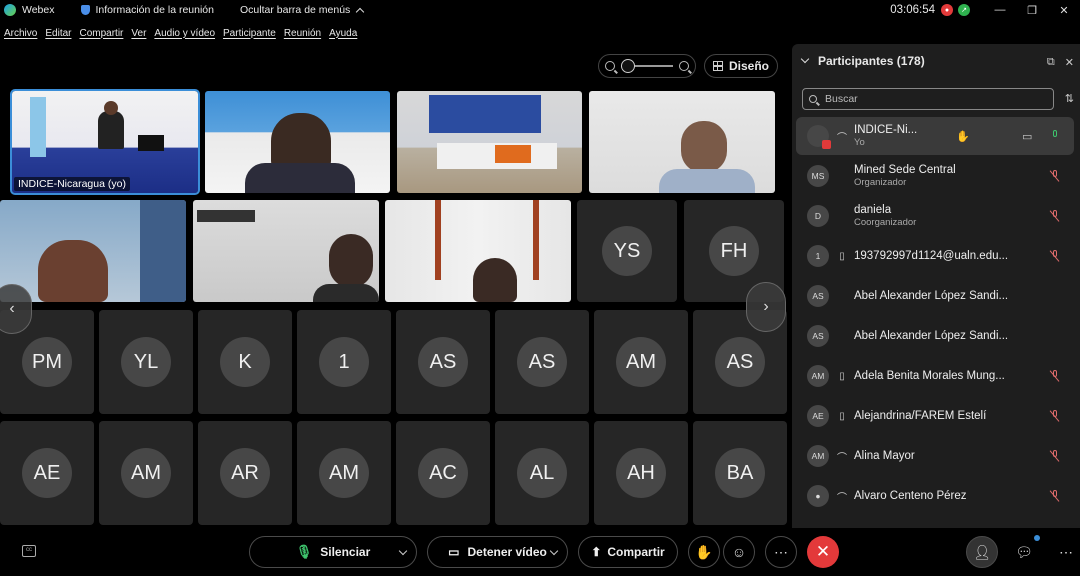 This screenshot has width=1080, height=576. Describe the element at coordinates (29, 551) in the screenshot. I see `captions-icon: cc` at that location.